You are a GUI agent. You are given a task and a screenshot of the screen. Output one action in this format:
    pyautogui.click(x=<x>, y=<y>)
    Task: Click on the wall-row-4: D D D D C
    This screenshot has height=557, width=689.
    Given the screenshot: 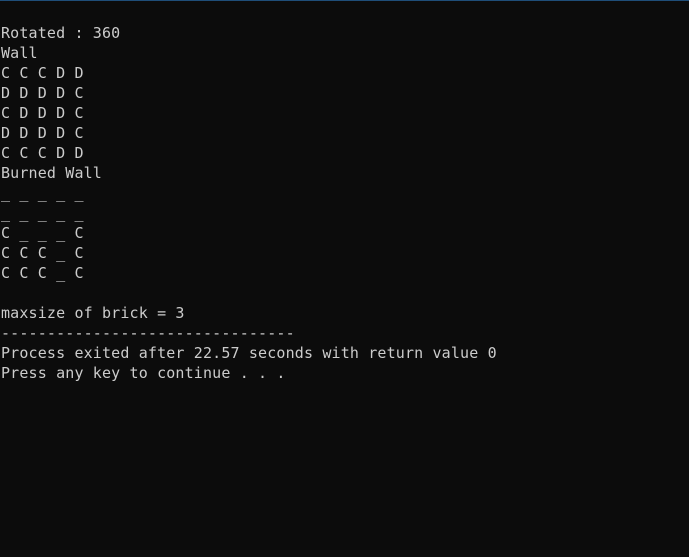 What is the action you would take?
    pyautogui.click(x=42, y=133)
    